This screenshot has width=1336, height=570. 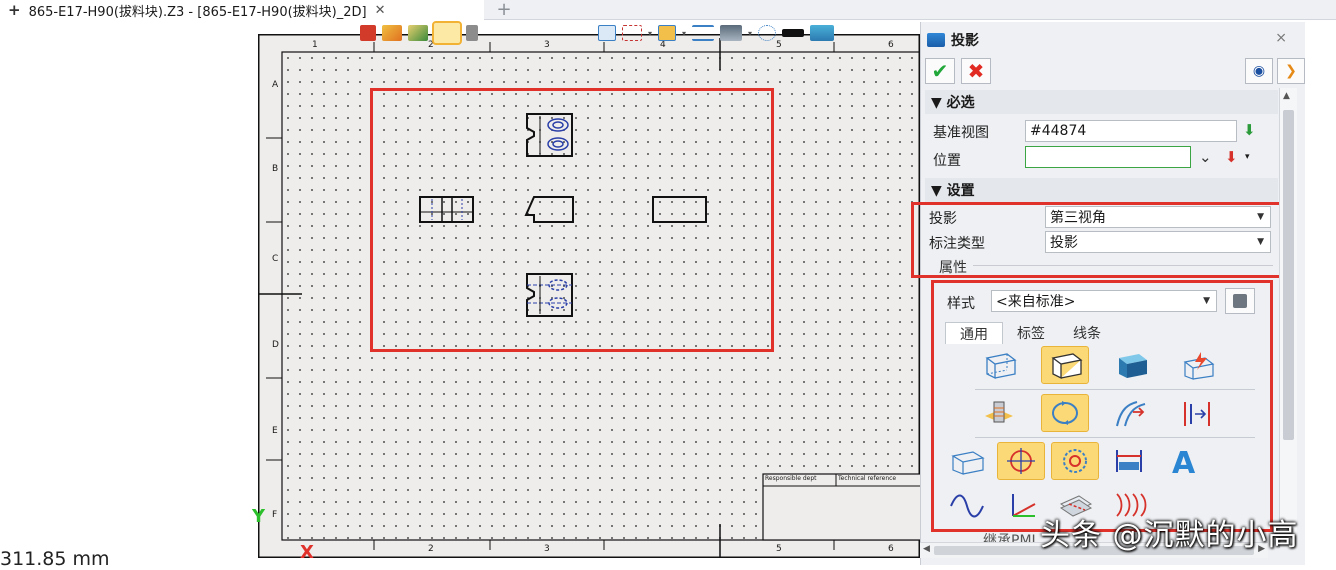 What do you see at coordinates (961, 133) in the screenshot?
I see `base-view-label: 基准视图` at bounding box center [961, 133].